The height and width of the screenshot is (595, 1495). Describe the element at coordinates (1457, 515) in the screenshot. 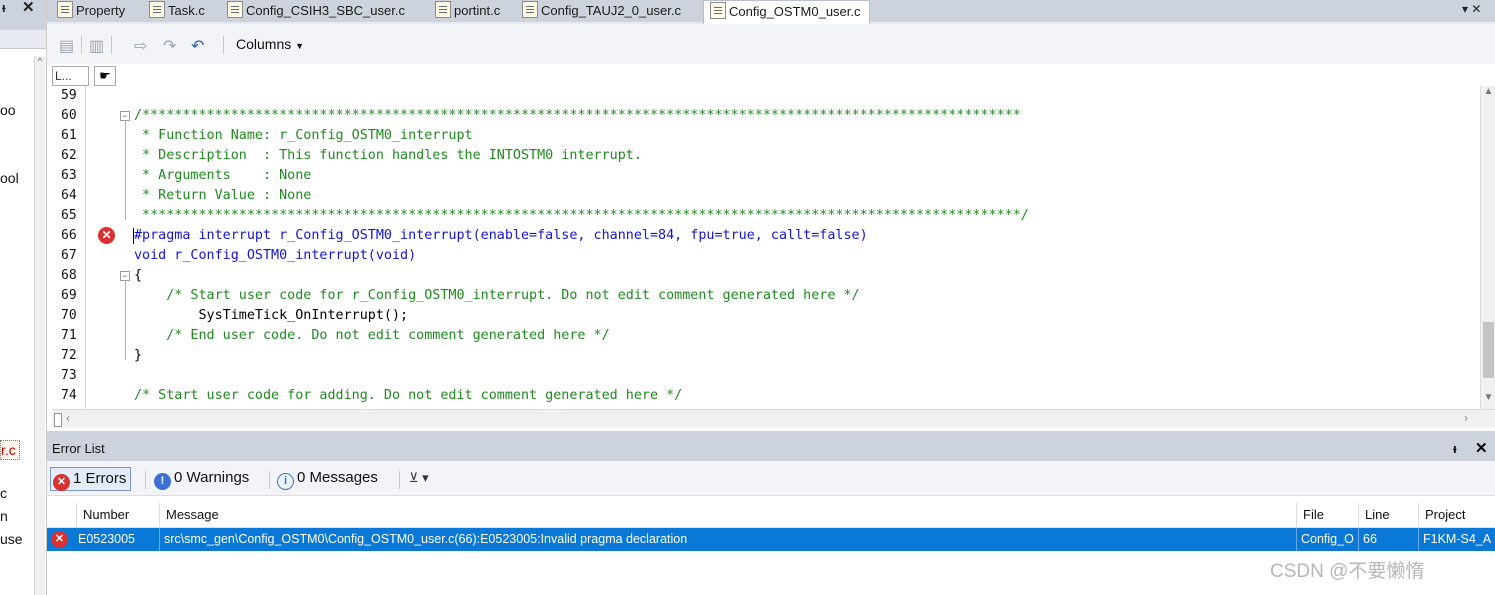

I see `column-header-project: Project` at that location.